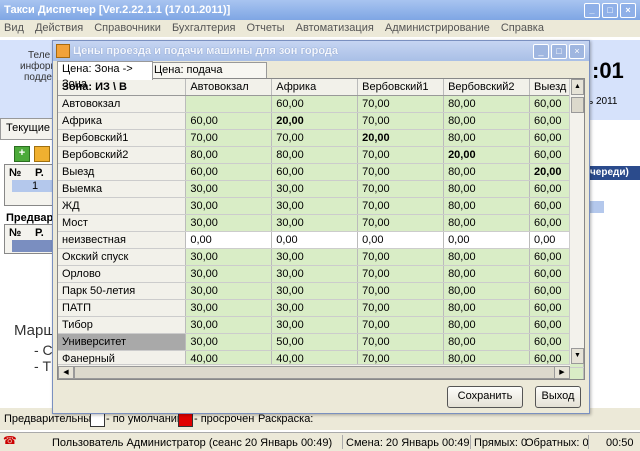 The image size is (640, 451). Describe the element at coordinates (610, 10) in the screenshot. I see `maximize-icon: □` at that location.